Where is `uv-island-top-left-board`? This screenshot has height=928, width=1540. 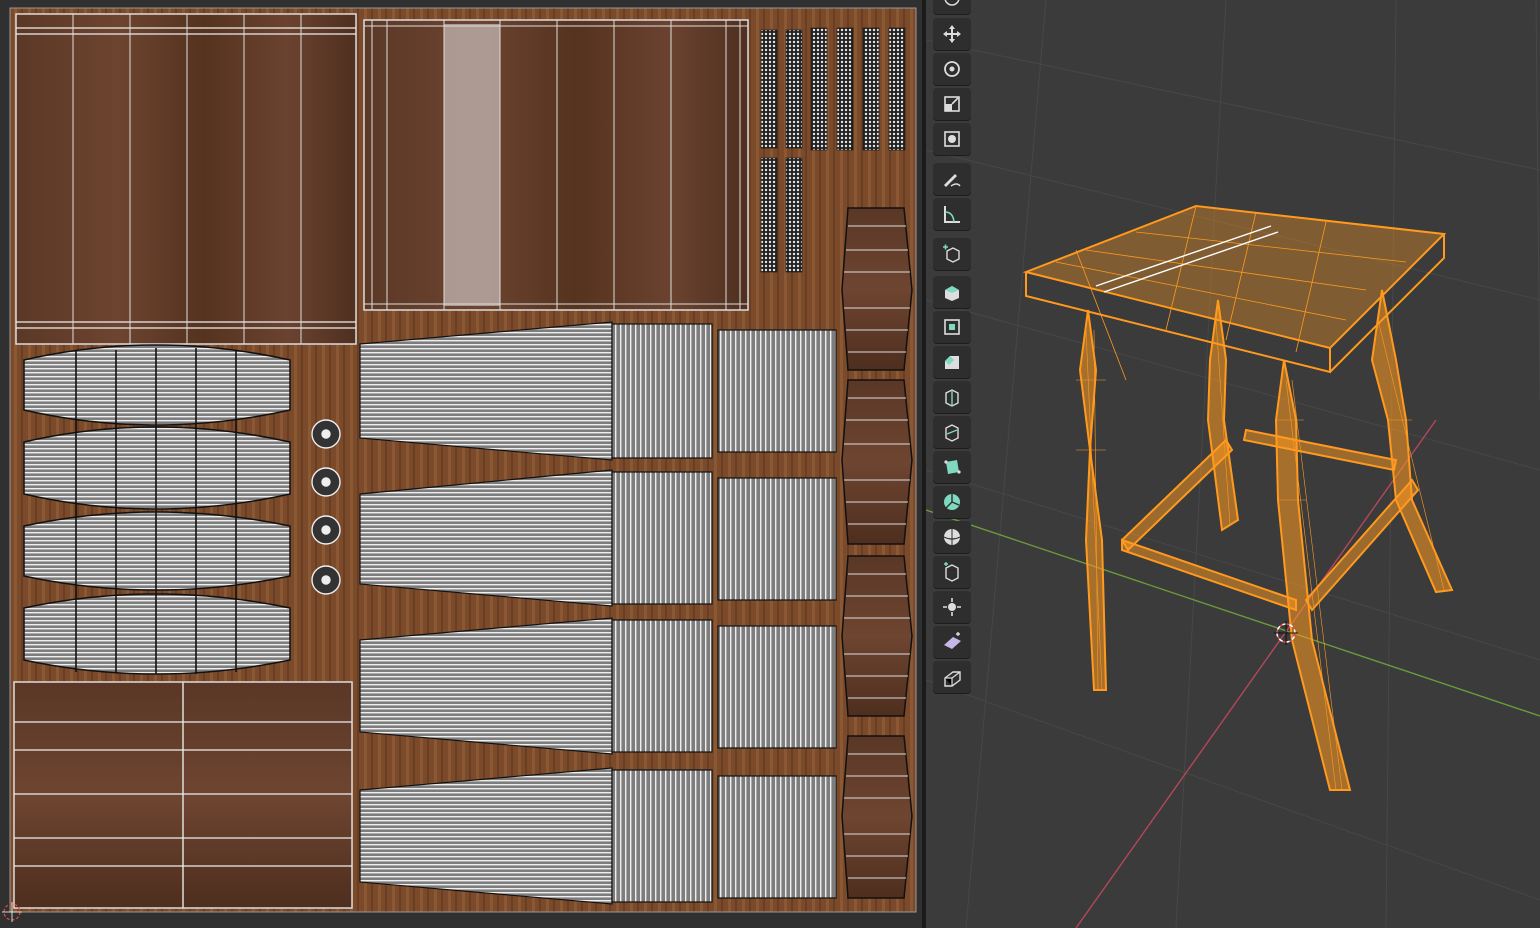
uv-island-top-left-board is located at coordinates (186, 179).